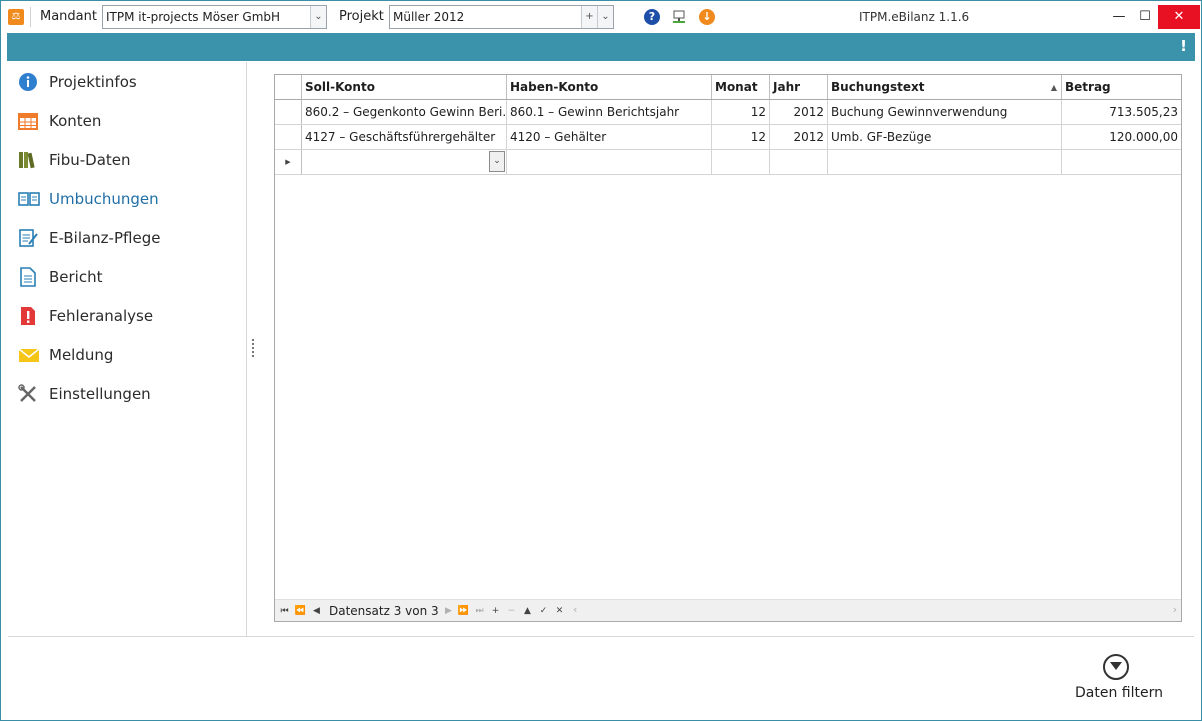  What do you see at coordinates (799, 87) in the screenshot?
I see `column-header-jahr: Jahr` at bounding box center [799, 87].